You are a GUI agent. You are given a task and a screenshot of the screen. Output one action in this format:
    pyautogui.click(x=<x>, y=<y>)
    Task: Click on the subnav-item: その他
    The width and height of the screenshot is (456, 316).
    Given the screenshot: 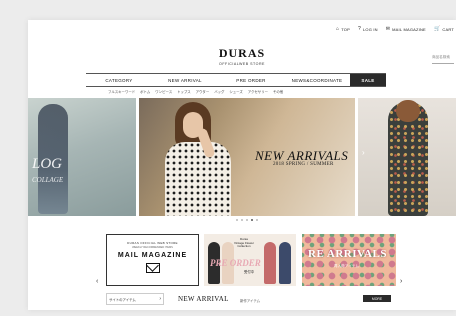 What is the action you would take?
    pyautogui.click(x=278, y=91)
    